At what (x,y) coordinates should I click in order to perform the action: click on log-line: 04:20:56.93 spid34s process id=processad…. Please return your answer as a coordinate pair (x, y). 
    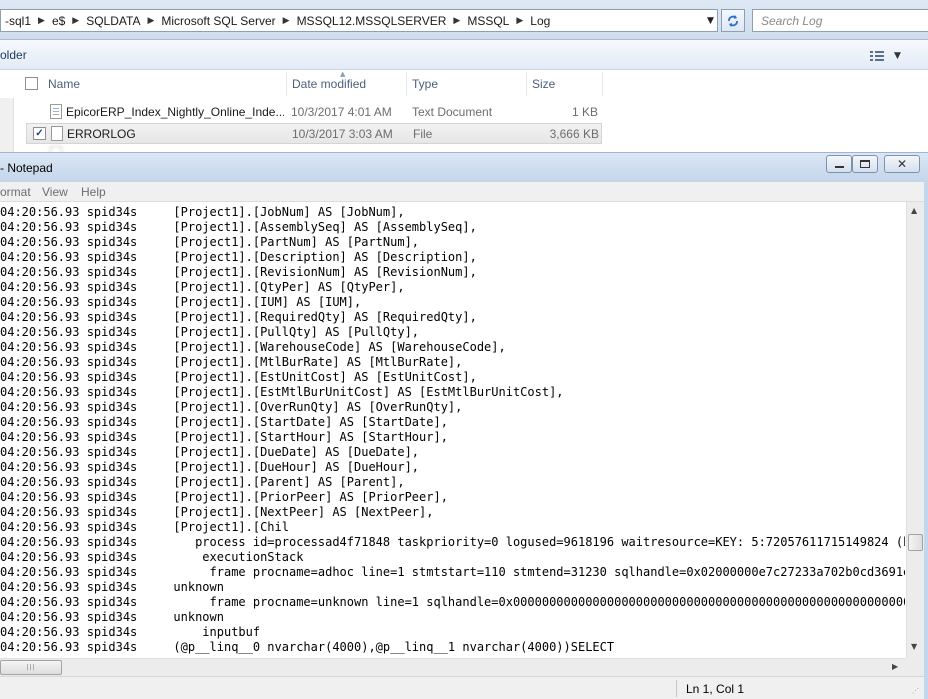
    Looking at the image, I should click on (452, 542).